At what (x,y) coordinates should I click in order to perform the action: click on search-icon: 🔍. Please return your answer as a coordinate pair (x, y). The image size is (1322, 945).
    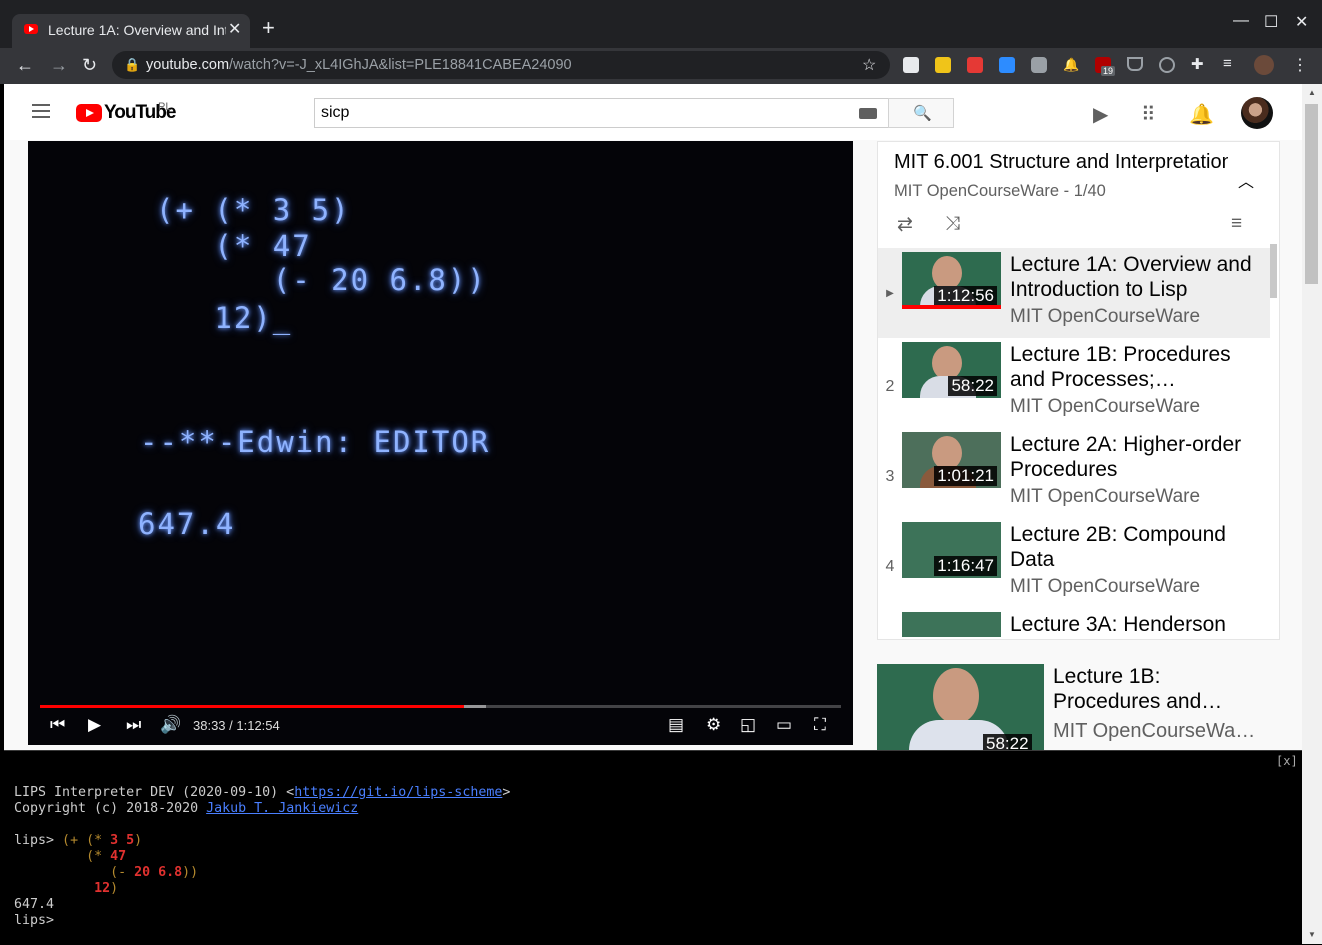
    Looking at the image, I should click on (922, 113).